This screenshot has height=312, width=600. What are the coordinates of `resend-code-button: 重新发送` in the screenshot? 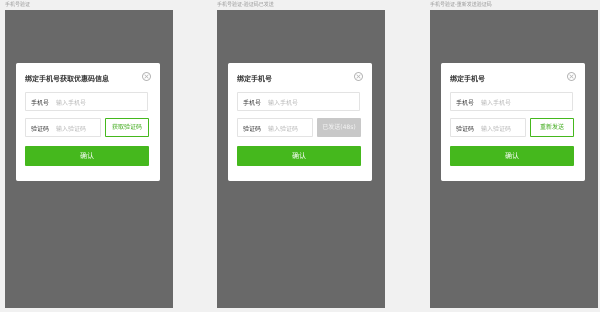 It's located at (552, 127).